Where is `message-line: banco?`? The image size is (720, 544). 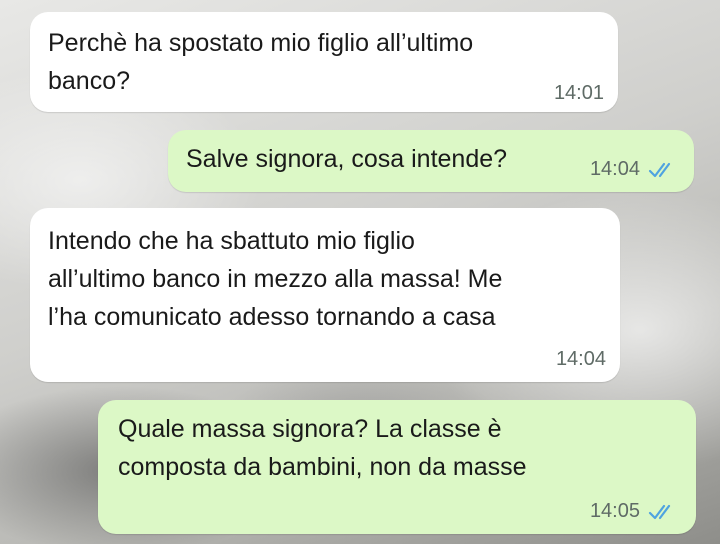
message-line: banco? is located at coordinates (89, 81).